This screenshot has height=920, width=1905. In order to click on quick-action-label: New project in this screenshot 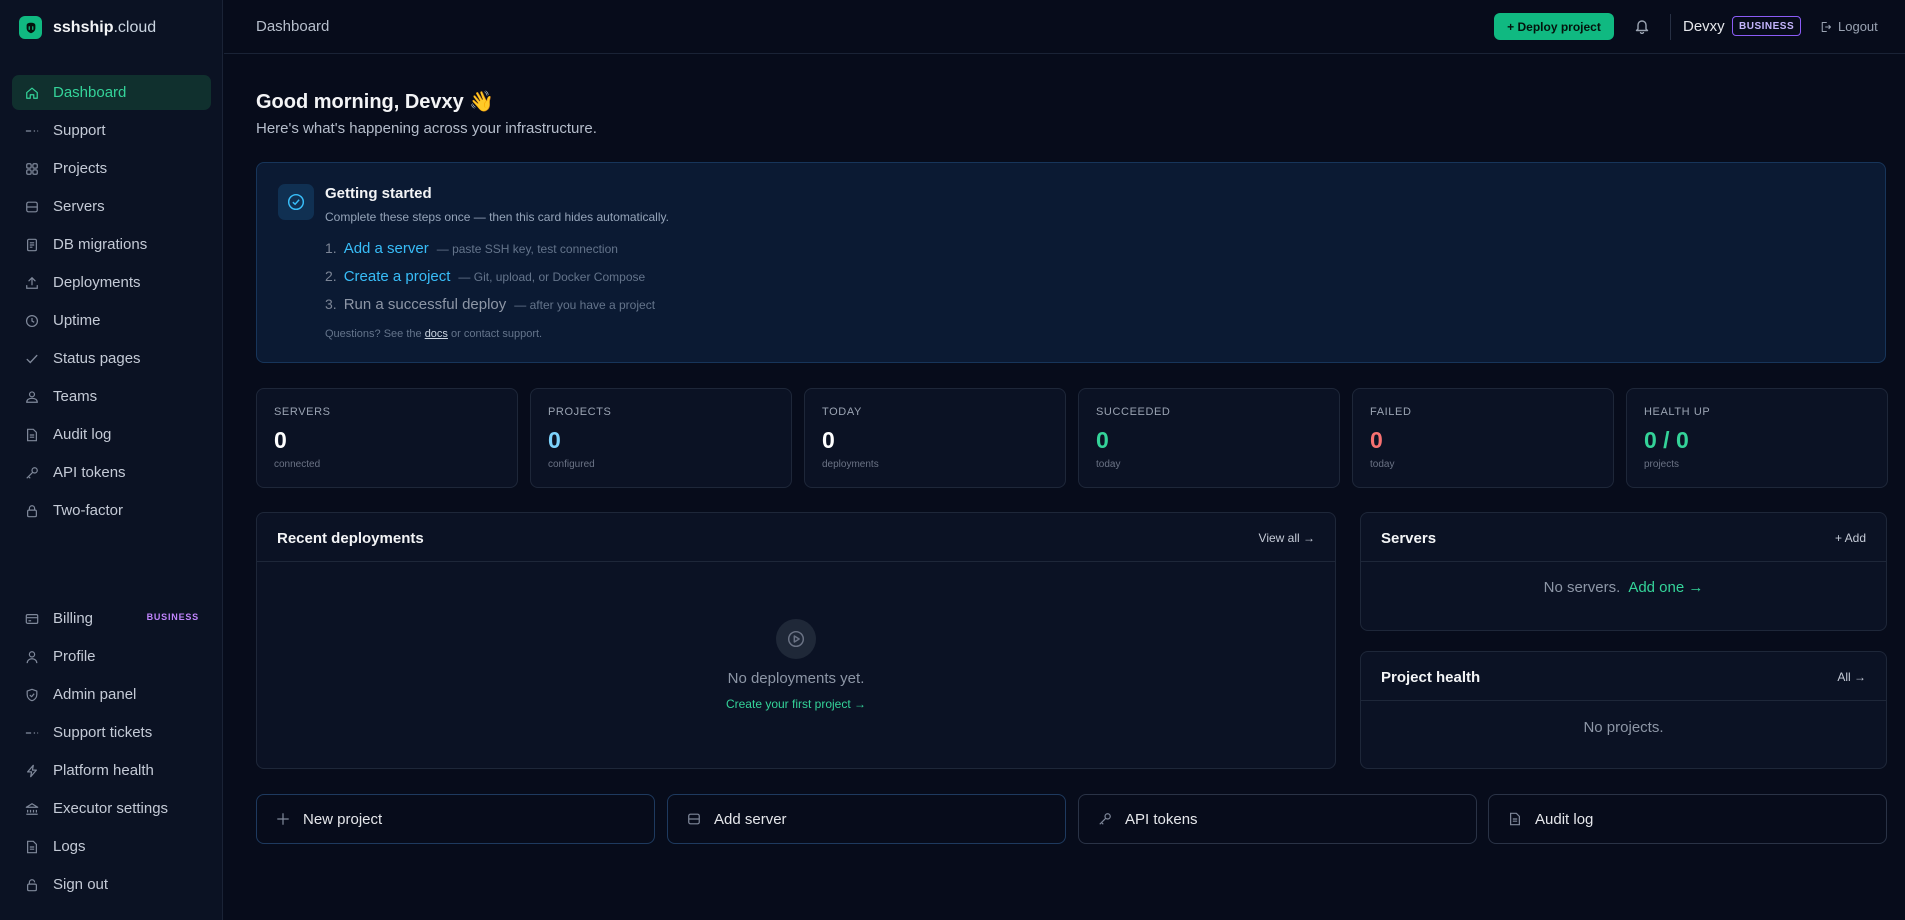, I will do `click(343, 819)`.